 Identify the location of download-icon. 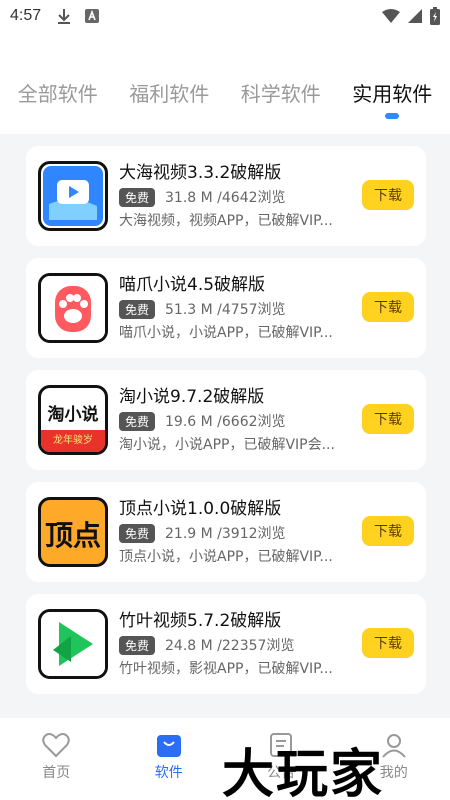
(64, 16).